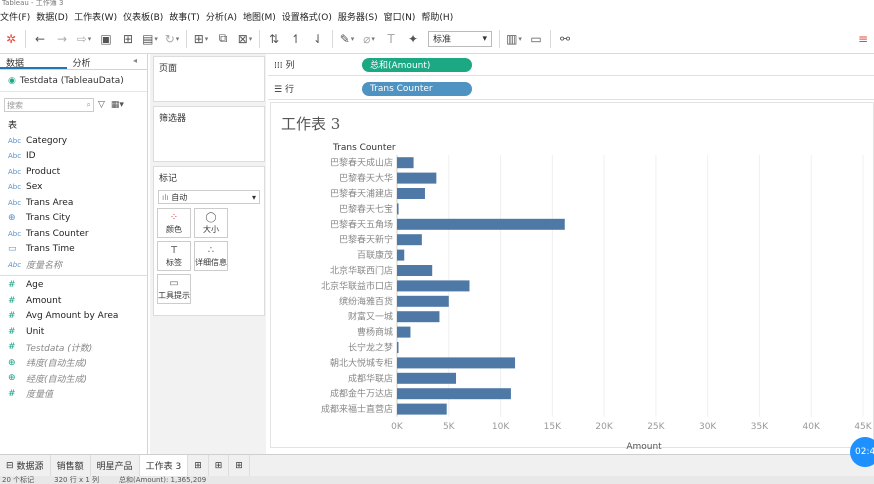  I want to click on new-dashboard-icon: ⊞, so click(219, 465).